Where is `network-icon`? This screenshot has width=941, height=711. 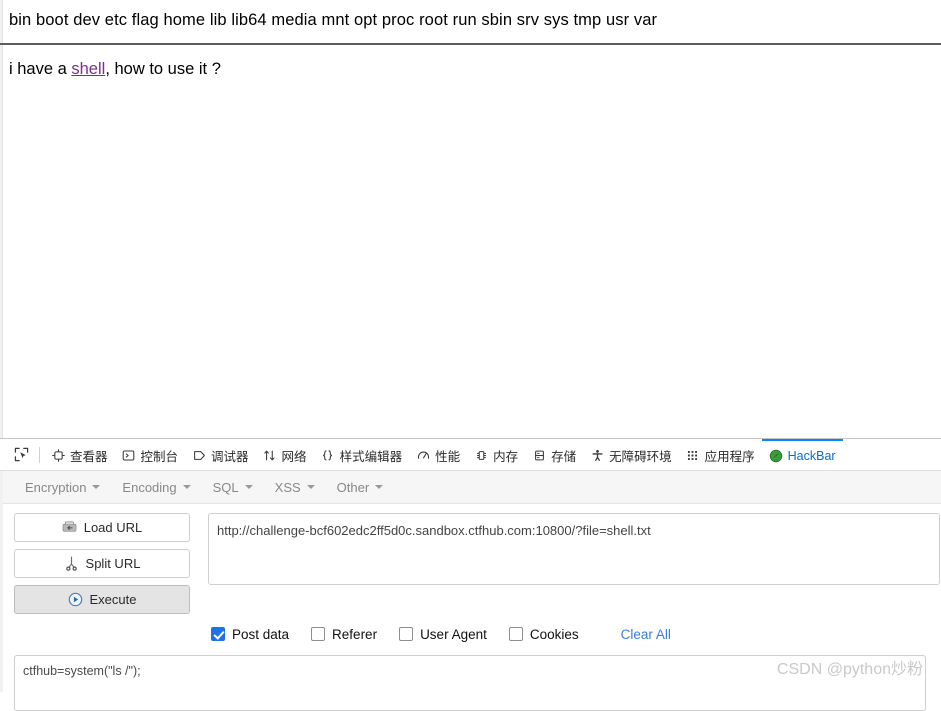
network-icon is located at coordinates (270, 456).